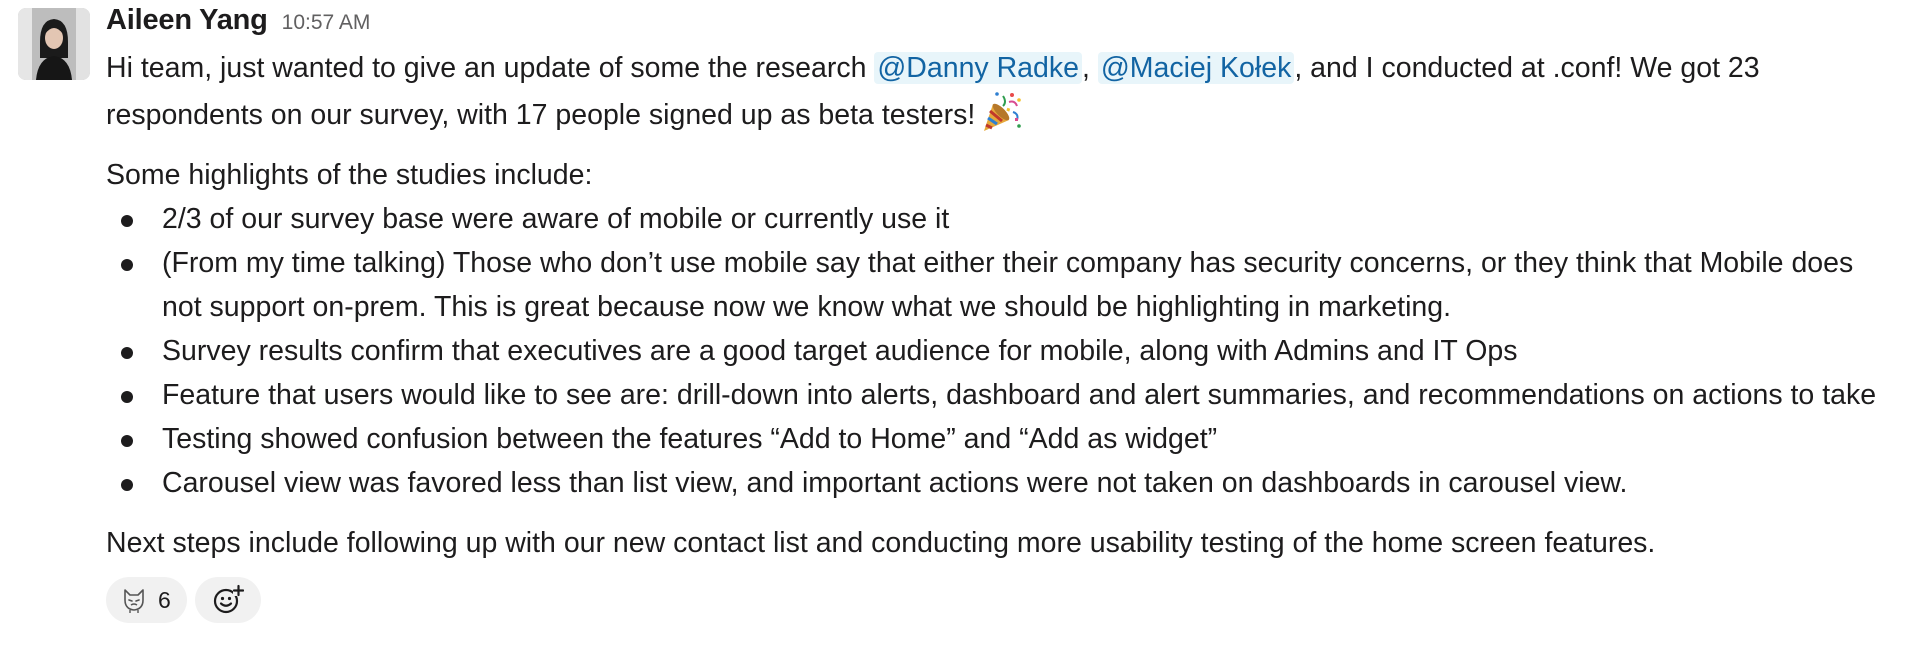 The width and height of the screenshot is (1908, 661). Describe the element at coordinates (1001, 600) in the screenshot. I see `reactions-bar: 6` at that location.